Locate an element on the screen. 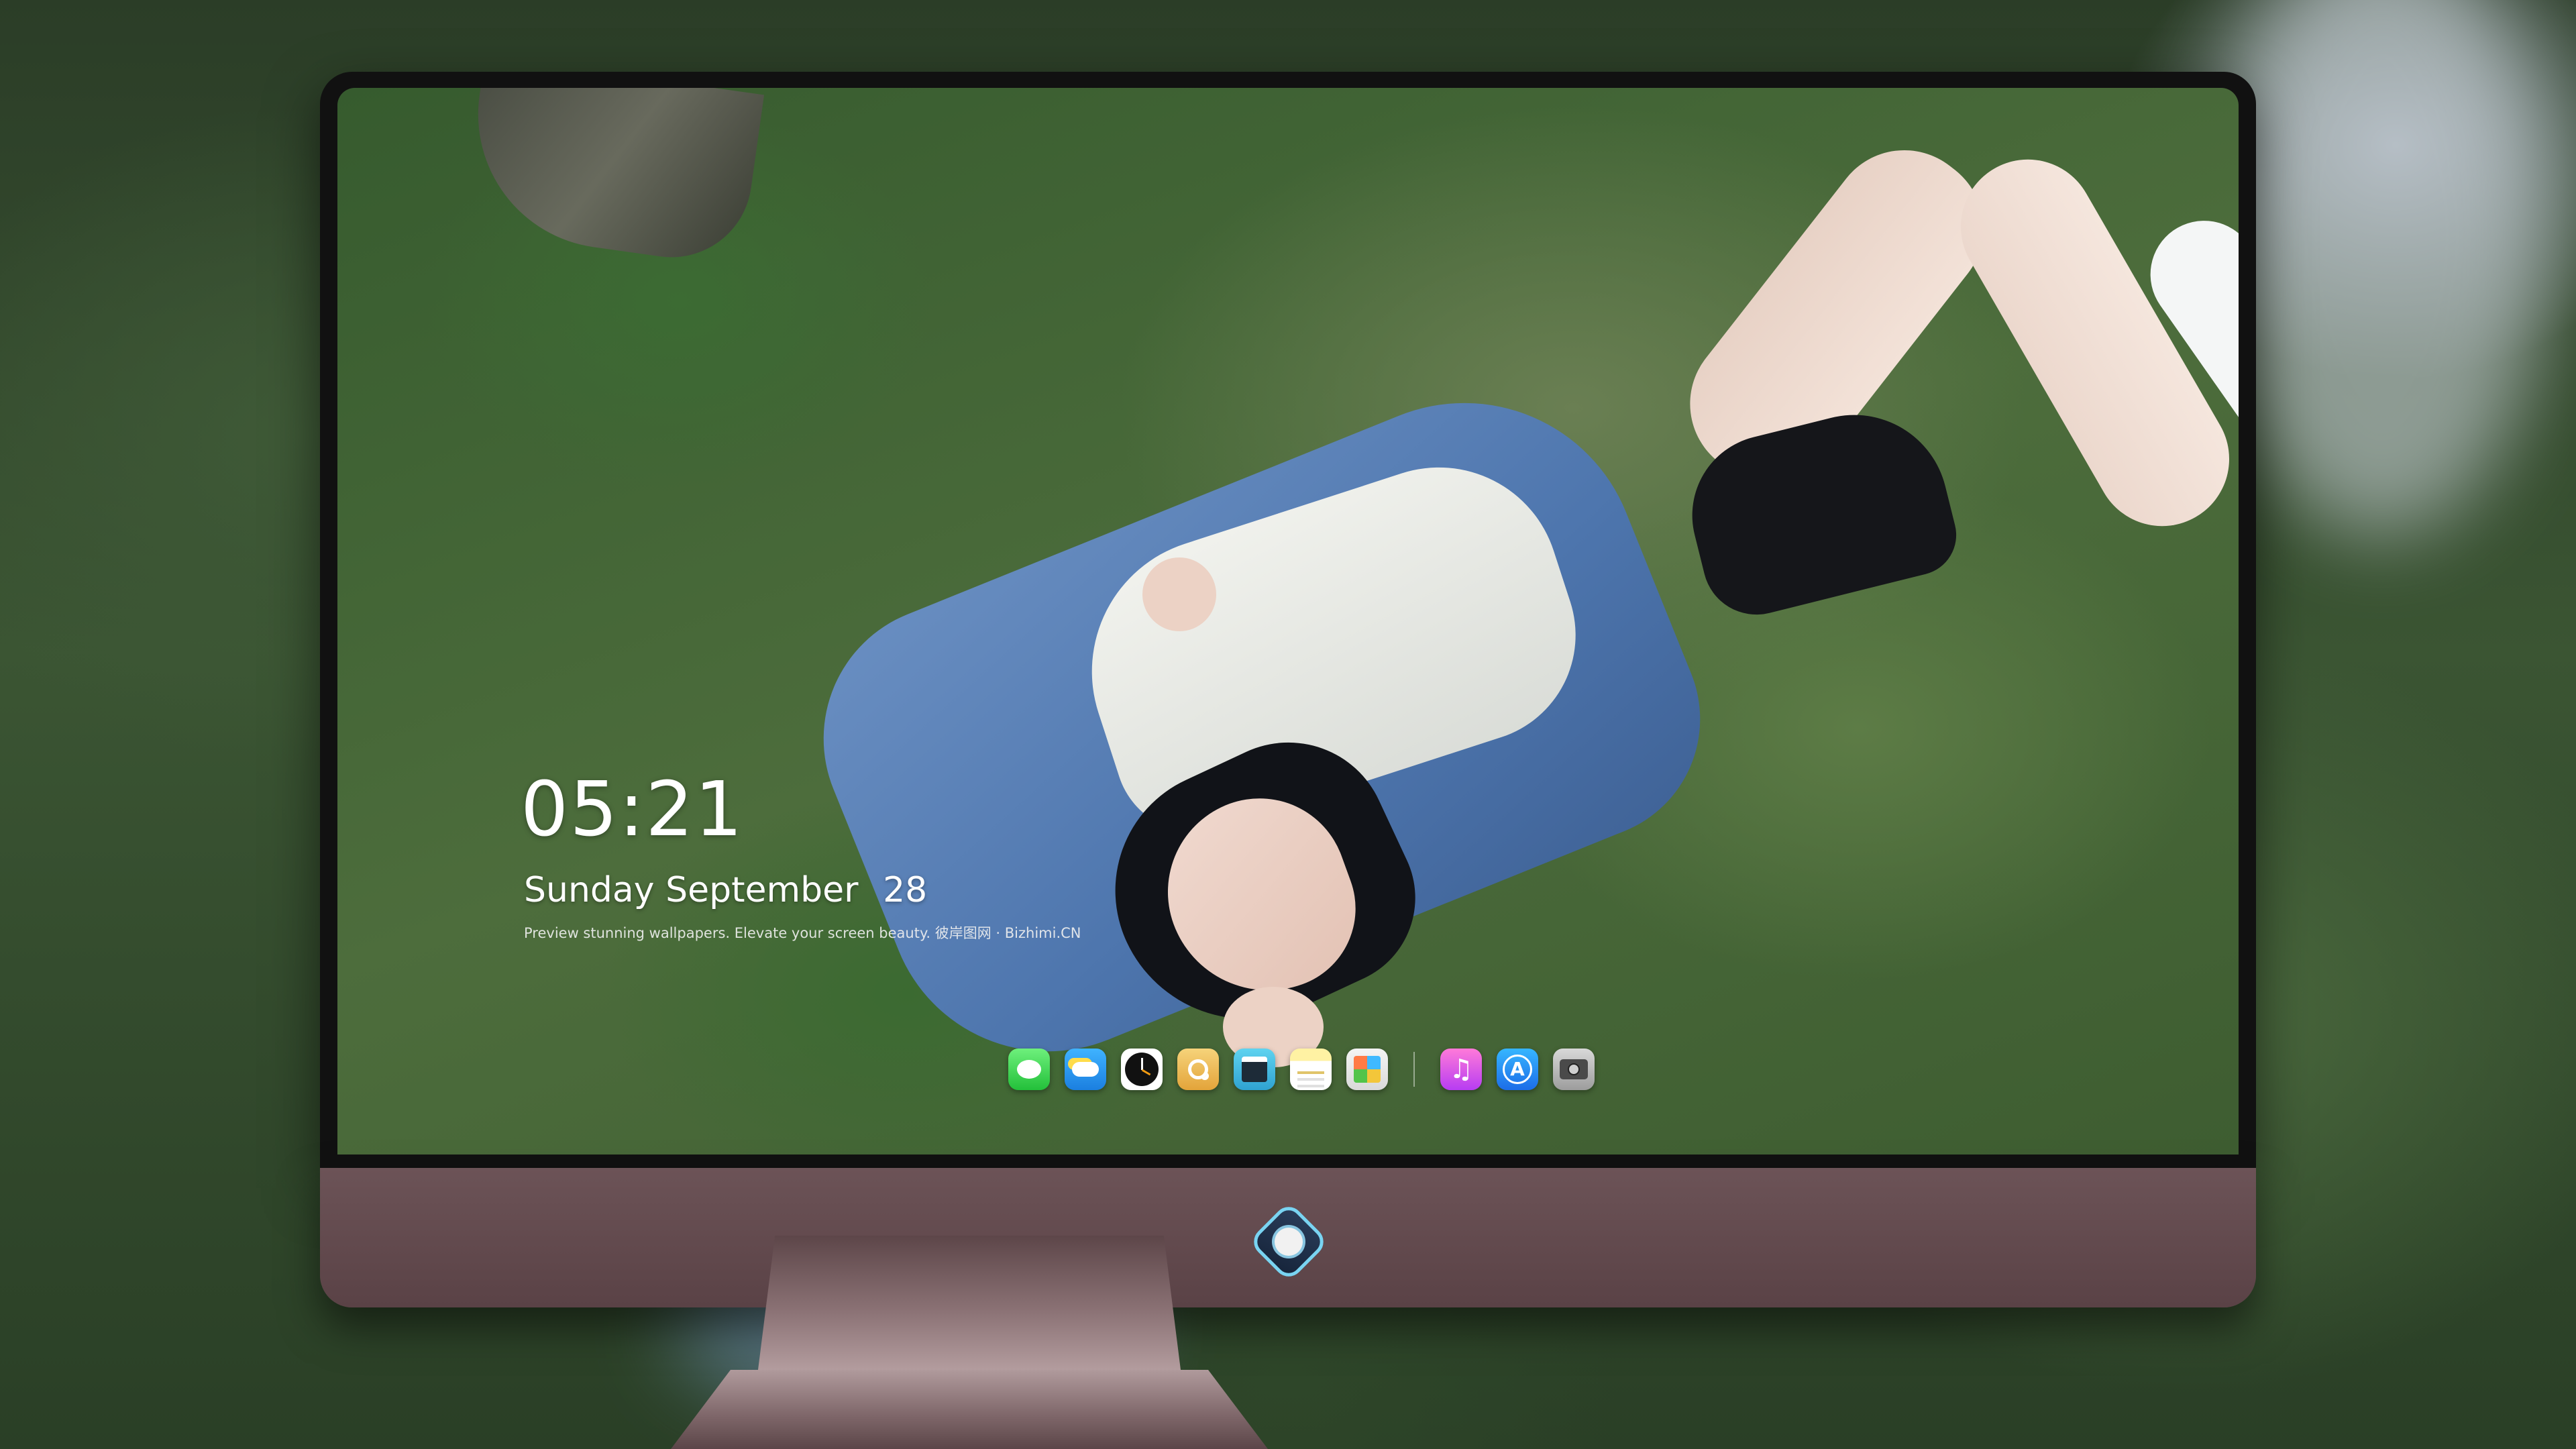  clock-face is located at coordinates (1142, 1069).